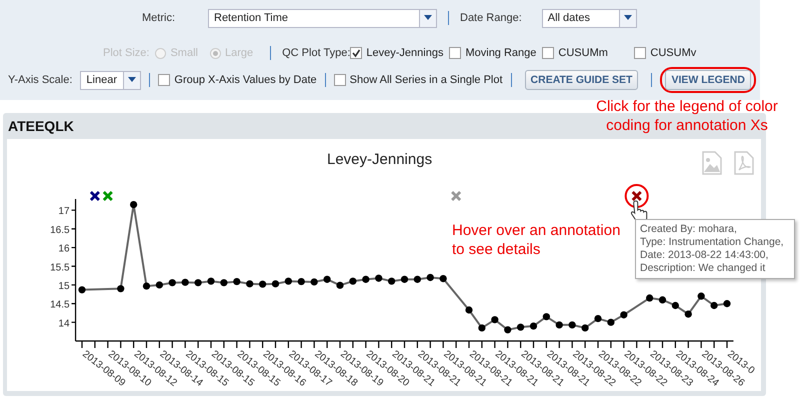 This screenshot has width=800, height=409. Describe the element at coordinates (159, 18) in the screenshot. I see `metric-label: Metric:` at that location.